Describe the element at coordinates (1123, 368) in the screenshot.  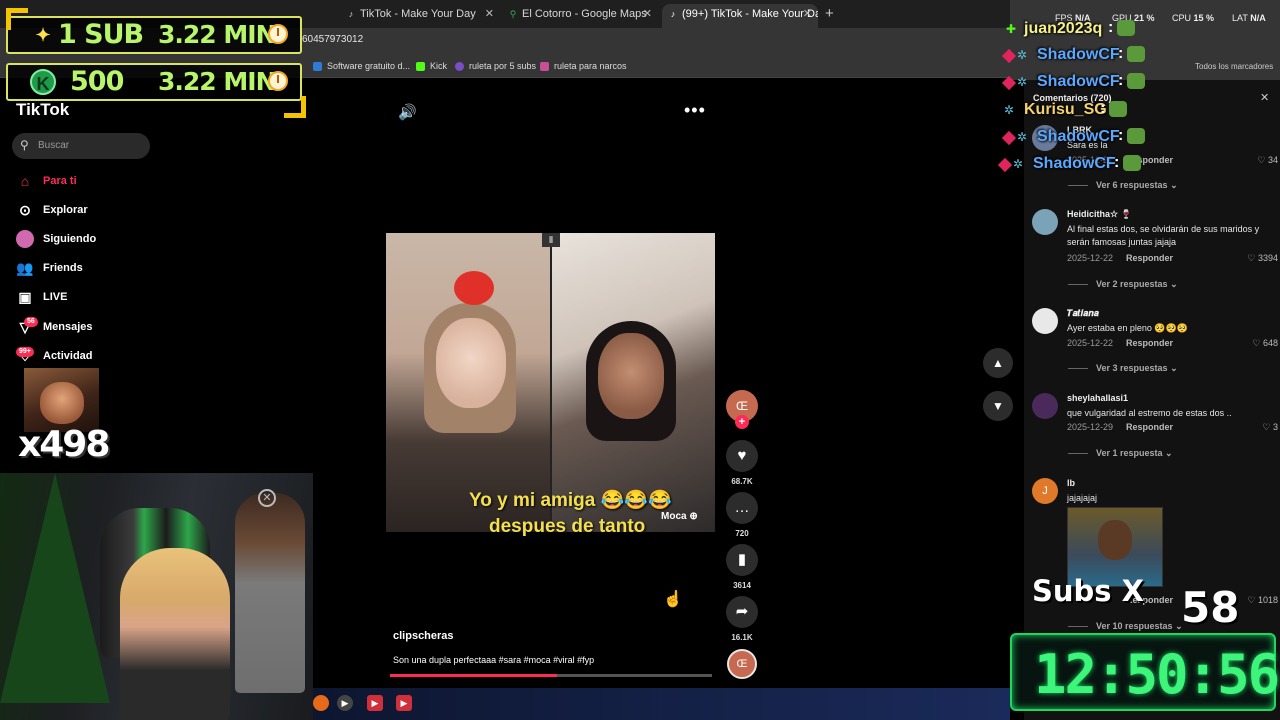
I see `view-replies-button: Ver 3 respuestas ⌄` at that location.